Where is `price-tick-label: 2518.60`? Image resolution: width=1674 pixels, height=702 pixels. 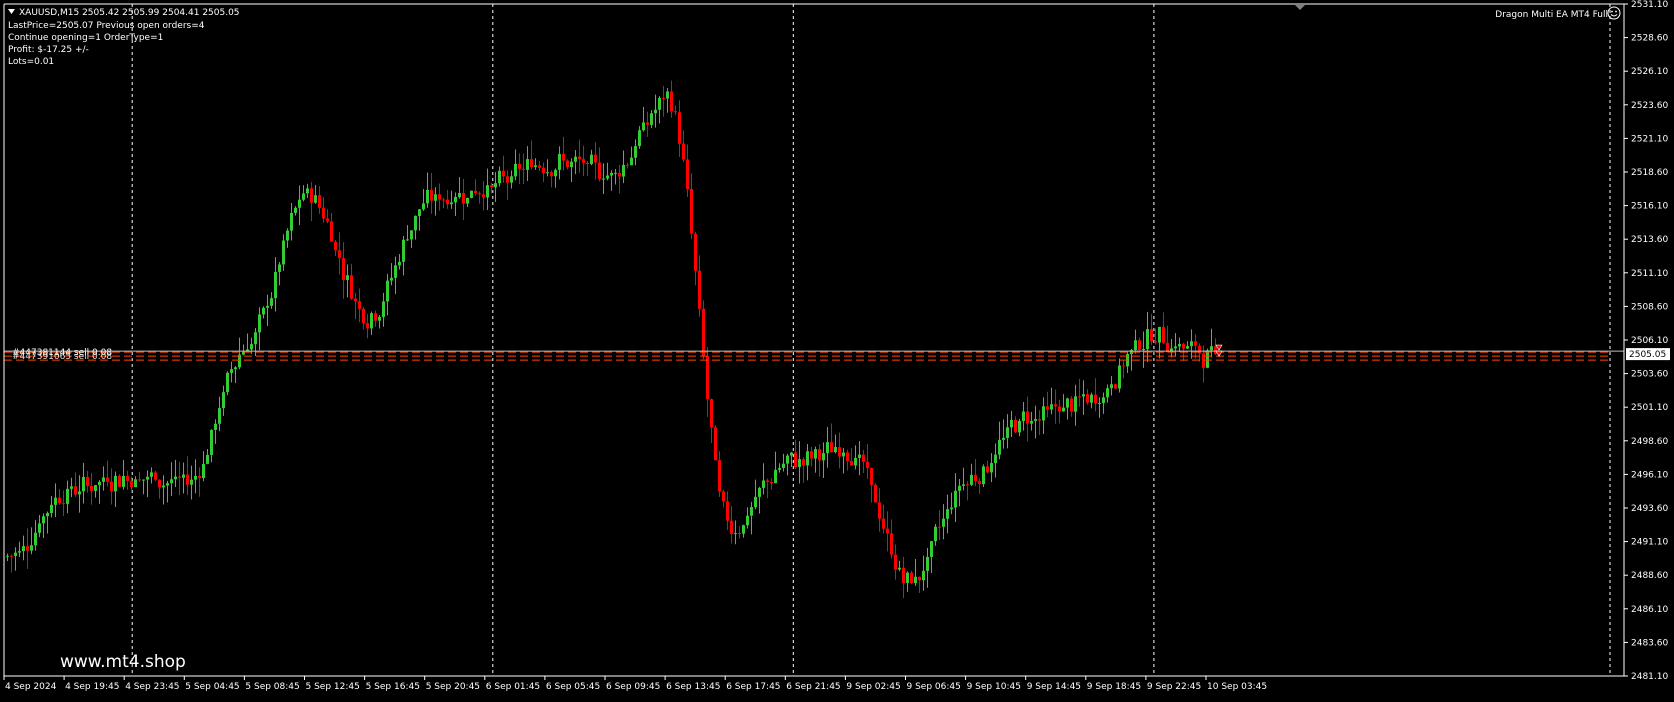 price-tick-label: 2518.60 is located at coordinates (1649, 173).